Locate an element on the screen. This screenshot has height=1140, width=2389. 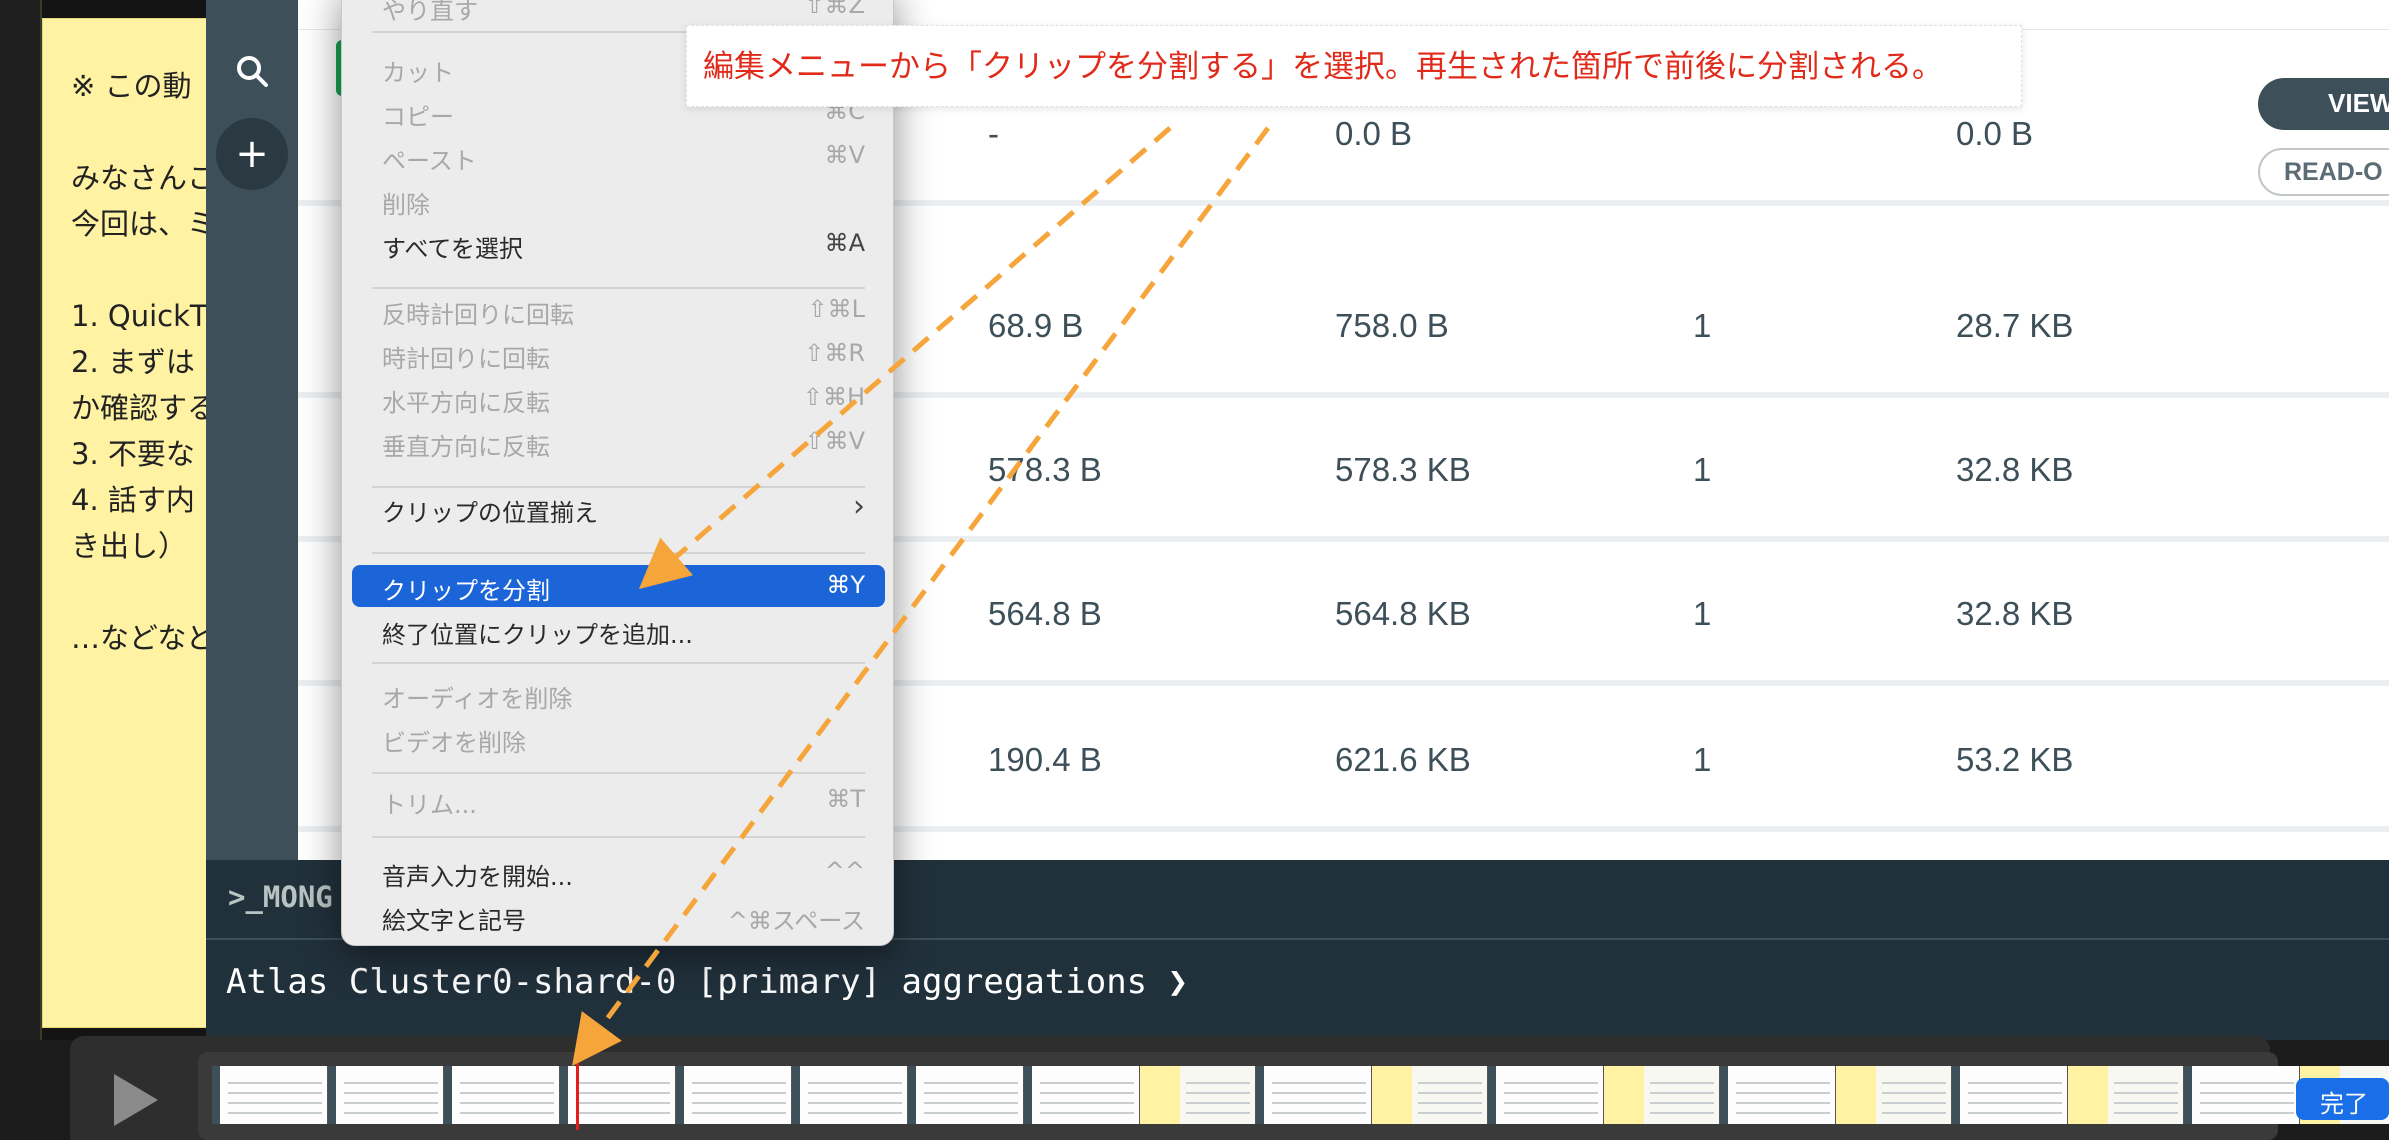
menu-item-remove-audio: オーディオを削除 is located at coordinates (618, 694).